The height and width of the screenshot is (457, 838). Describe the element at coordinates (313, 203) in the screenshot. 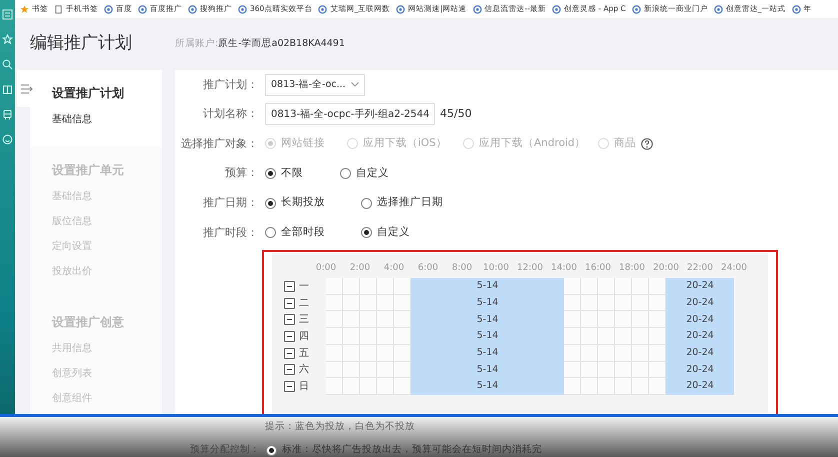

I see `radio-option: 长期投放` at that location.